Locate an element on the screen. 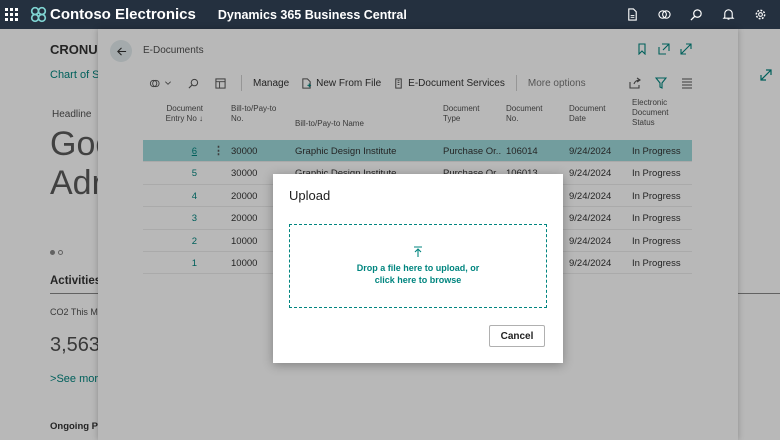 Image resolution: width=780 pixels, height=440 pixels. dialog-title: Upload is located at coordinates (310, 195).